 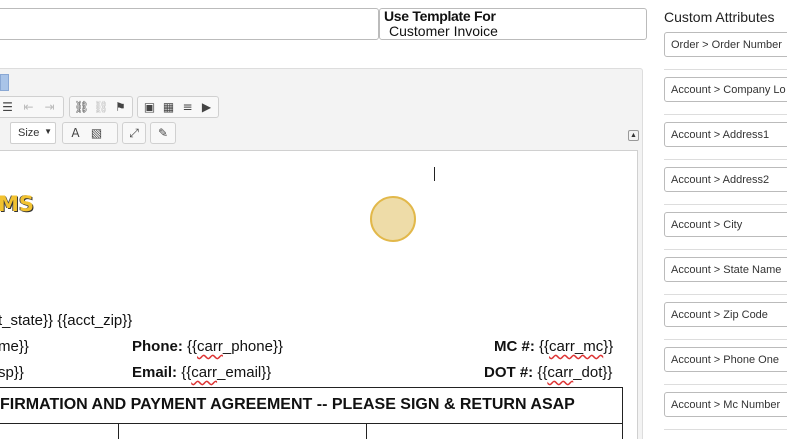 I want to click on anchor-flag-icon: ⚑, so click(x=120, y=107).